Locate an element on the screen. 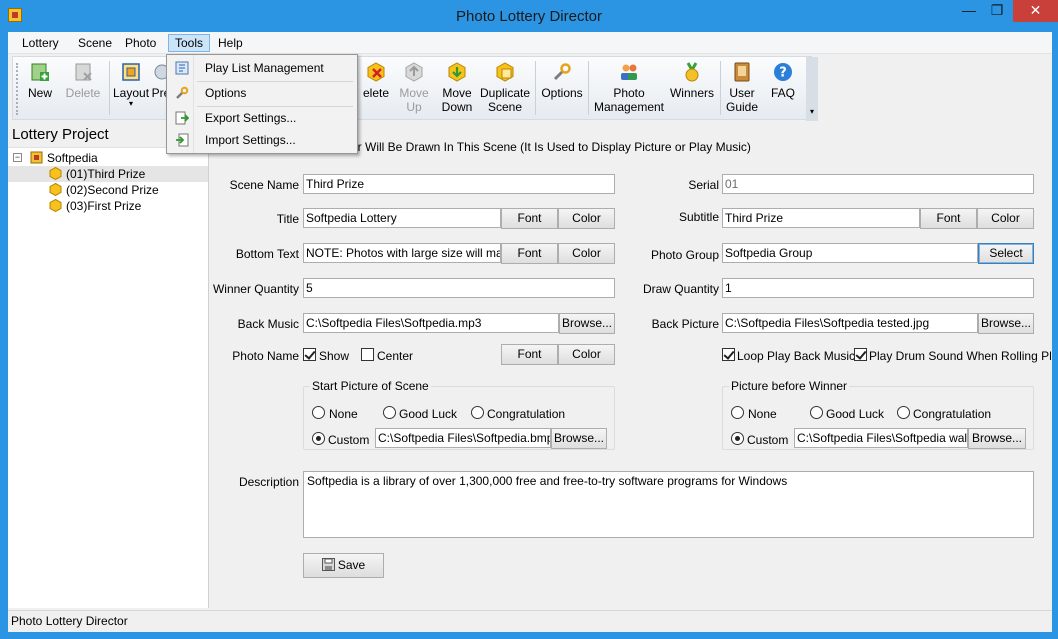  start-congratulation-radio is located at coordinates (477, 412).